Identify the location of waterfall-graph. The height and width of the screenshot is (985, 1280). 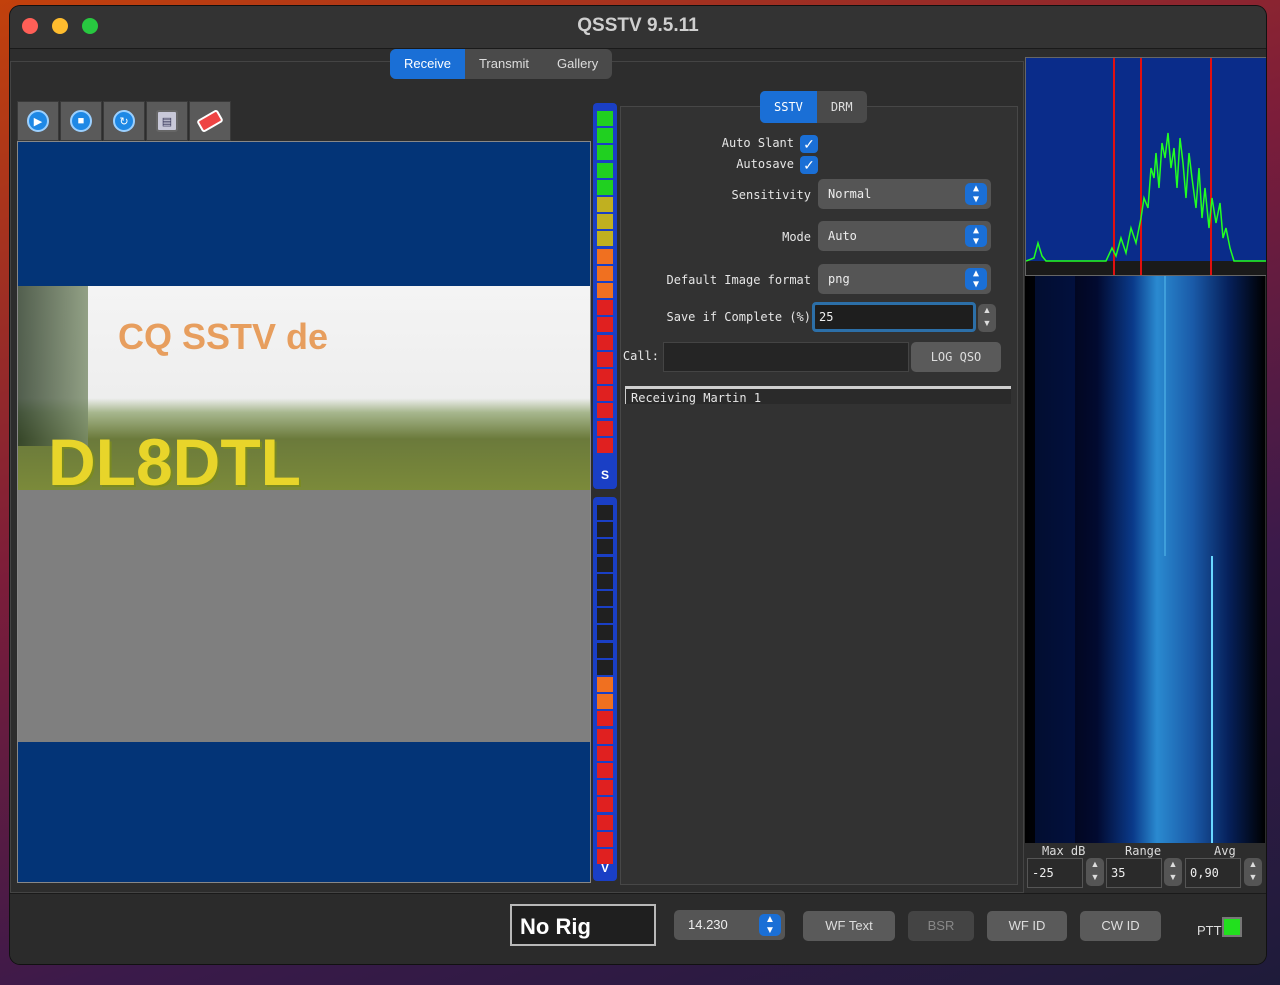
(1145, 559).